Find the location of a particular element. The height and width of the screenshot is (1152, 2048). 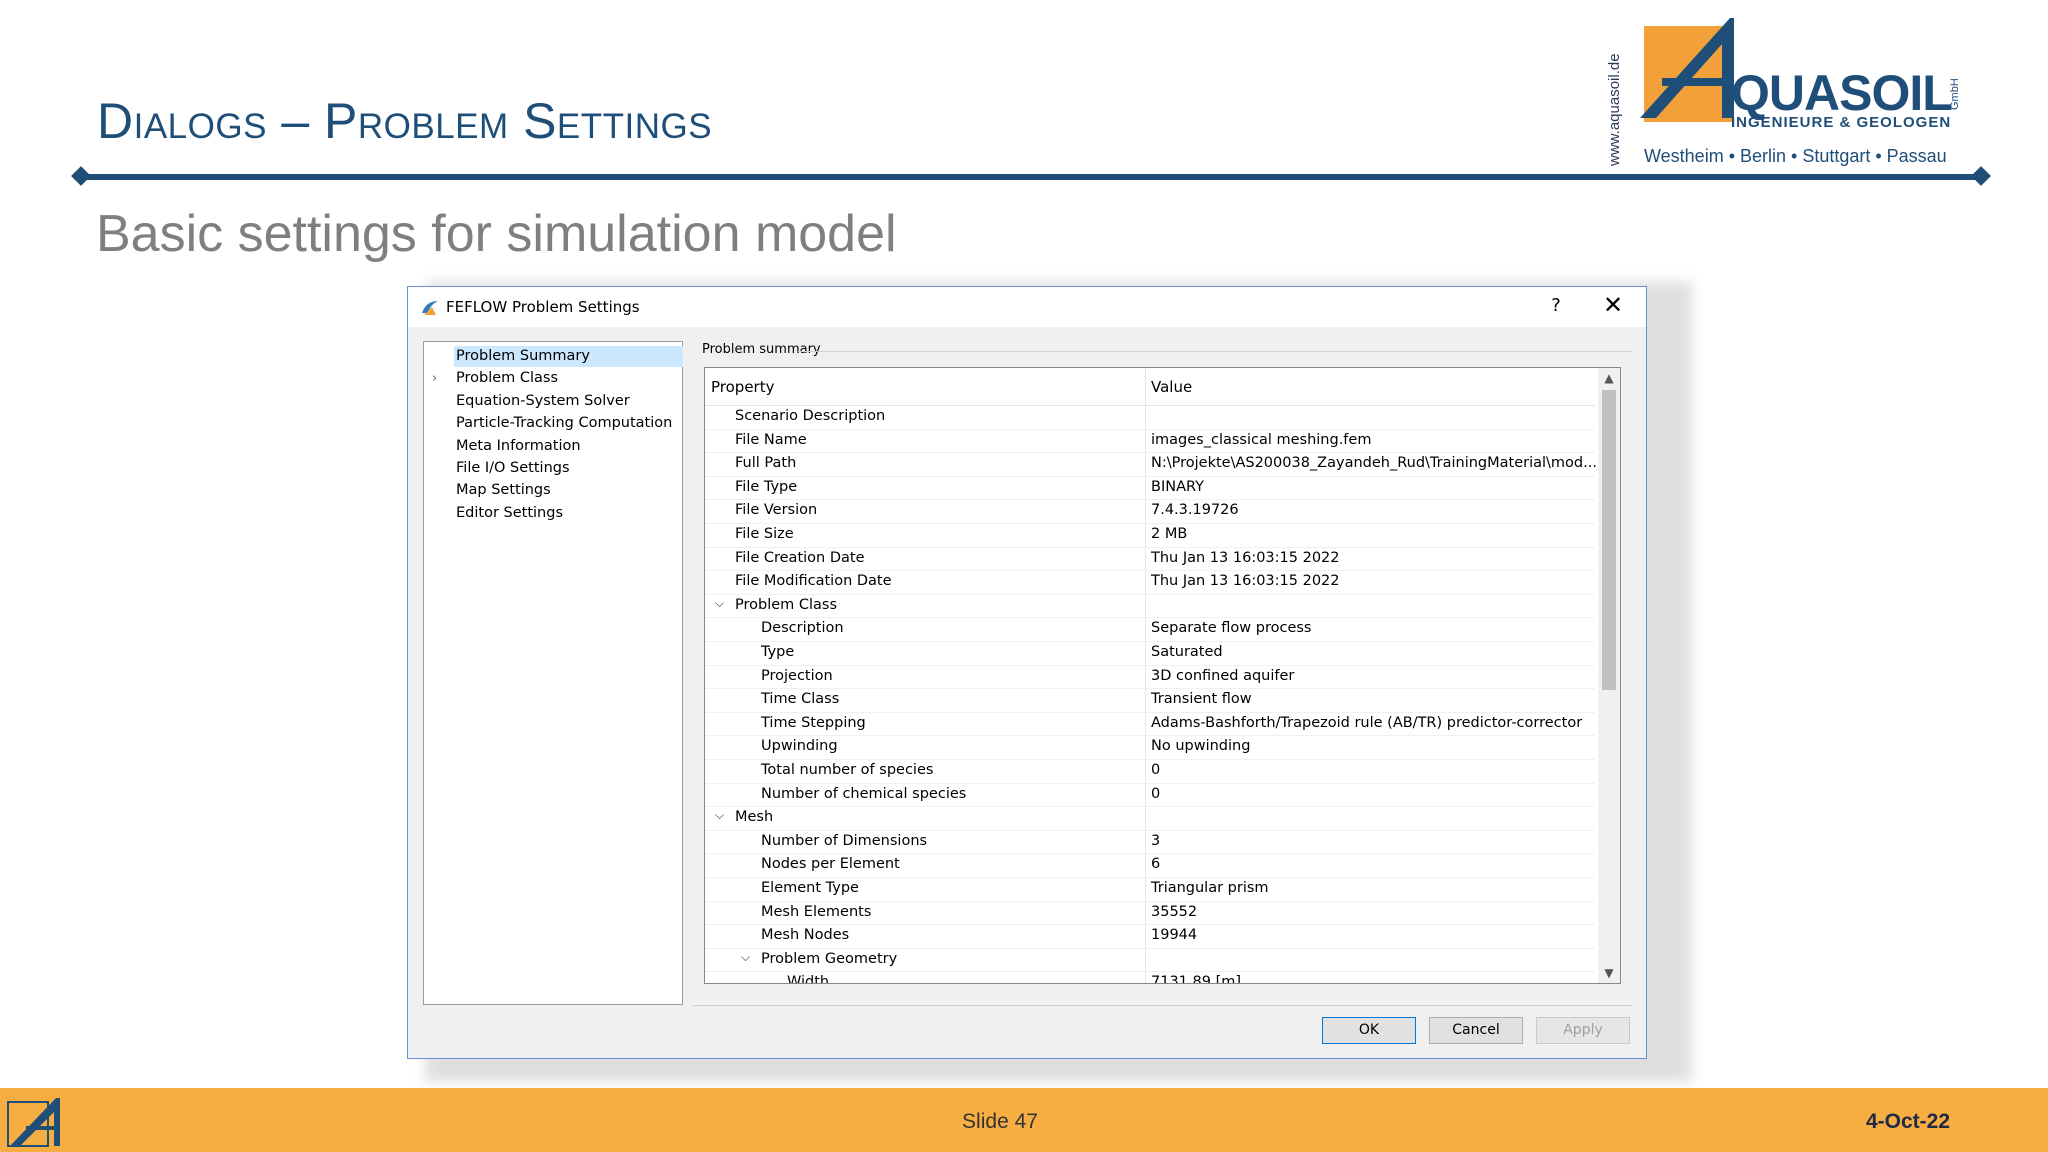

logo-tagline: INGENIEURE & GEOLOGEN is located at coordinates (1841, 122).